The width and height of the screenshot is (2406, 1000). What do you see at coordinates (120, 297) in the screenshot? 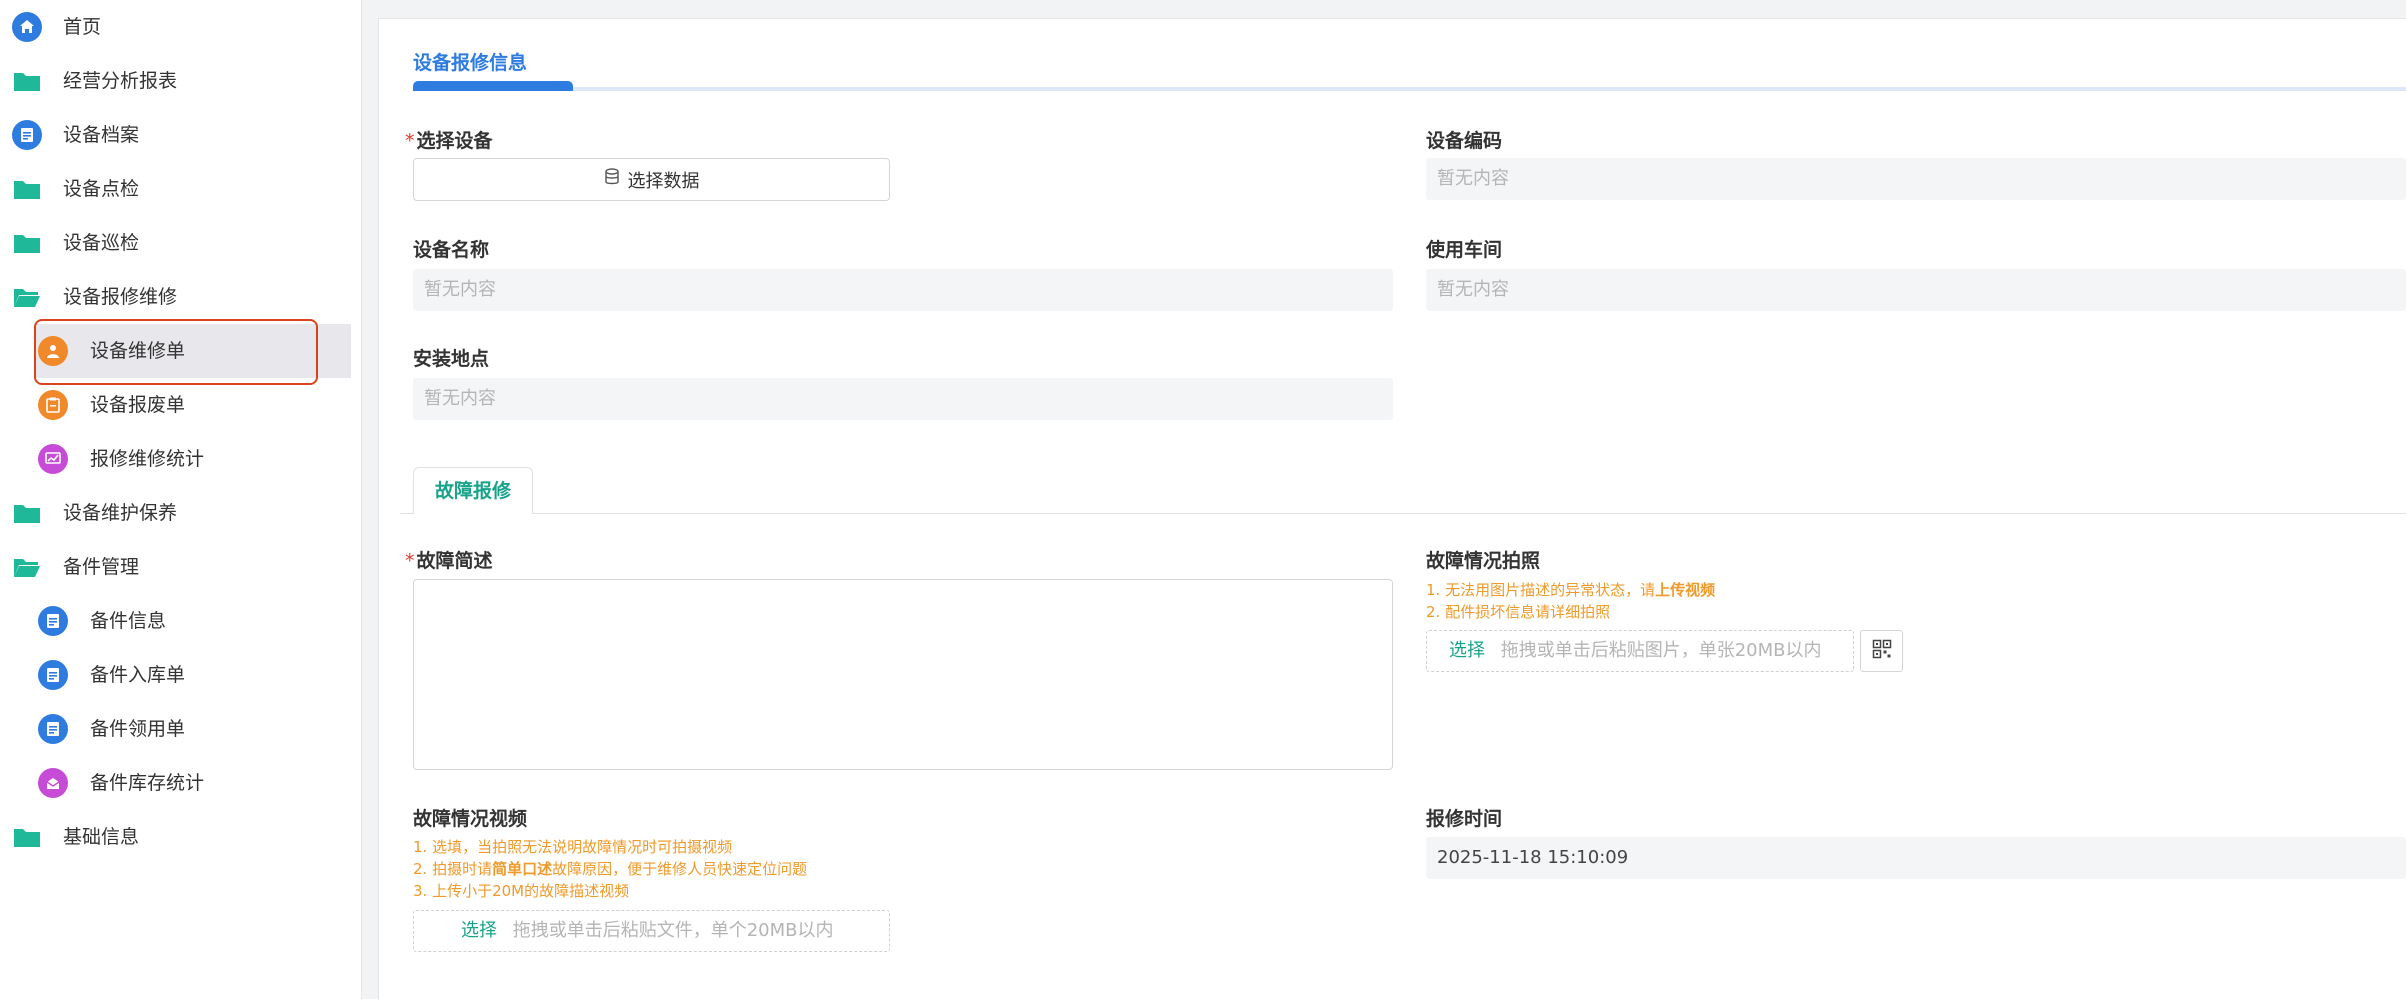
I see `sidebar-item-label: 设备报修维修` at bounding box center [120, 297].